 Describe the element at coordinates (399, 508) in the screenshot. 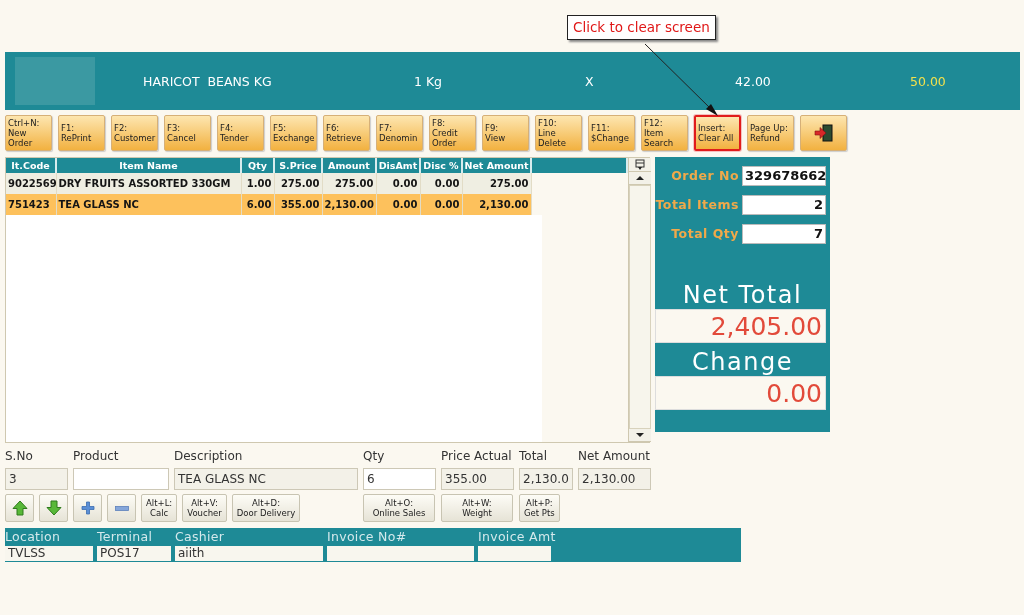

I see `shortcut-button: Alt+O: Online Sales` at that location.